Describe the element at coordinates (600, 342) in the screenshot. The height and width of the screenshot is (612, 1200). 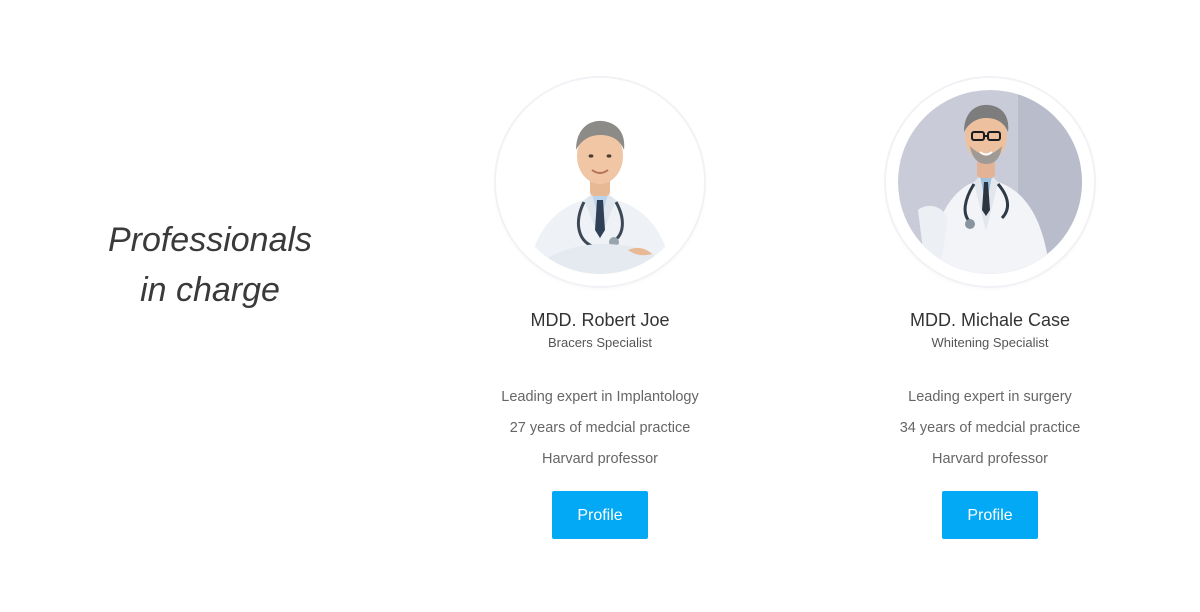
I see `doctor-role: Bracers Specialist` at that location.